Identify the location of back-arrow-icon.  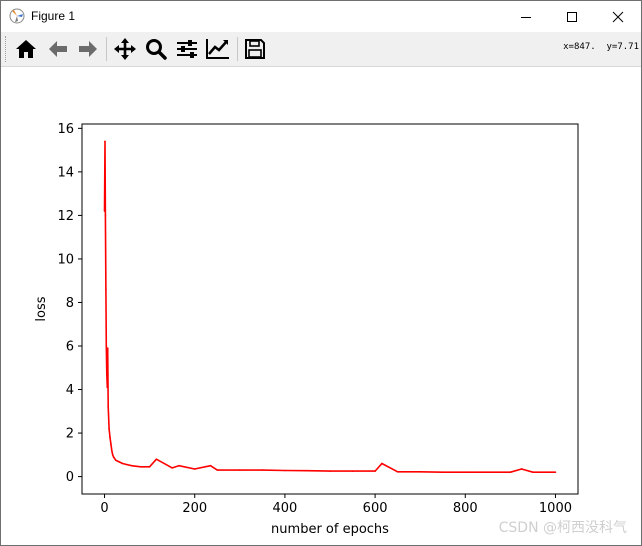
(58, 49).